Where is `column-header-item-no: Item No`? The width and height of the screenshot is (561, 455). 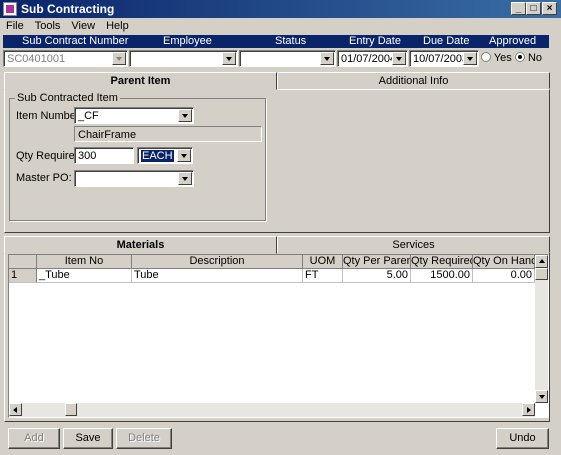 column-header-item-no: Item No is located at coordinates (84, 262).